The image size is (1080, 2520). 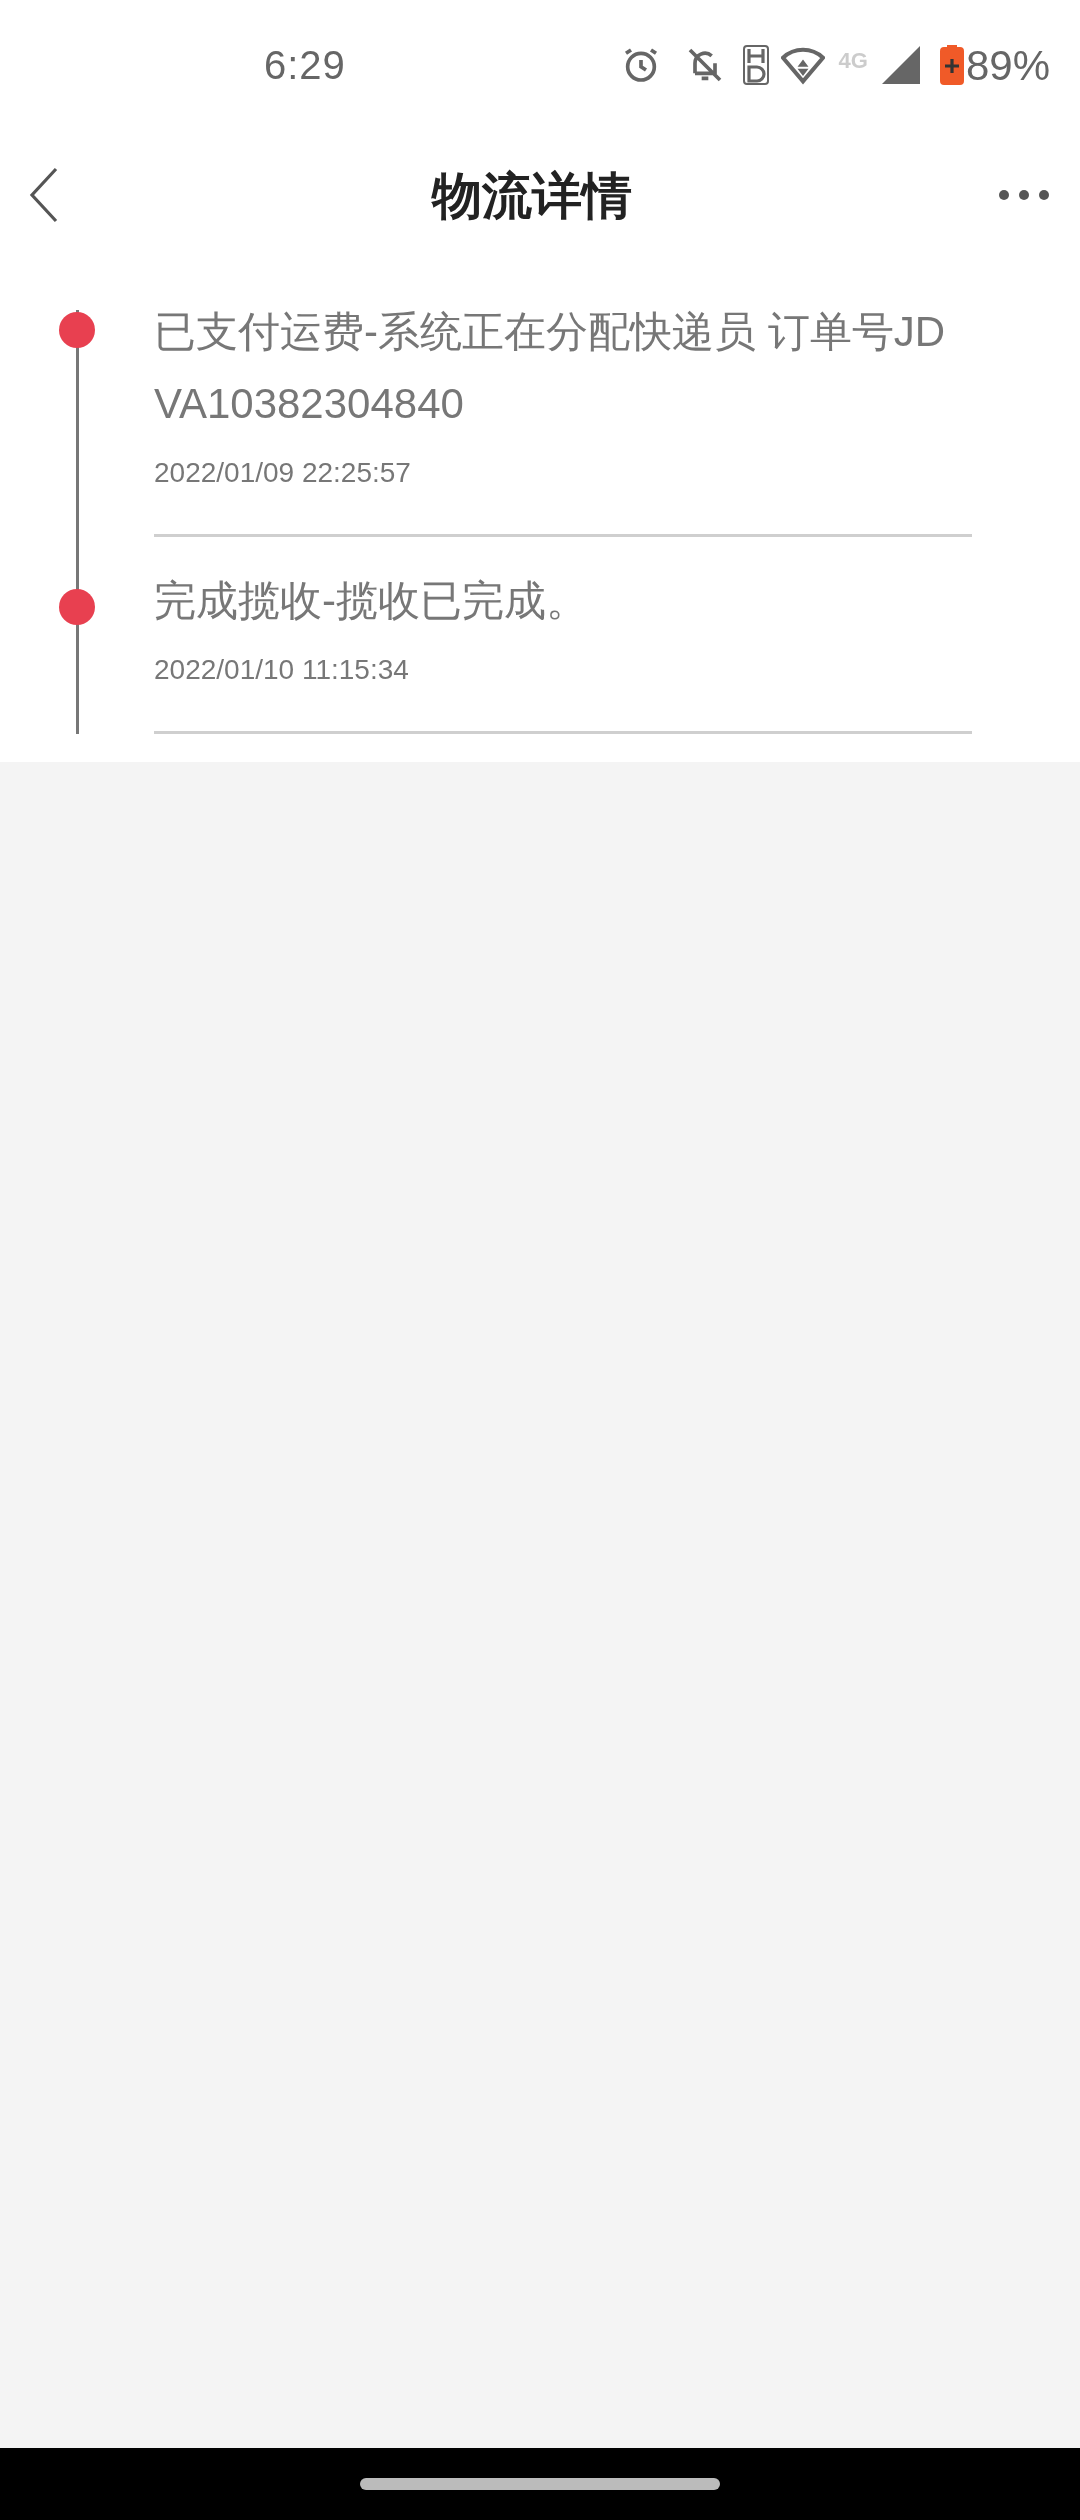 What do you see at coordinates (44, 195) in the screenshot?
I see `back-icon` at bounding box center [44, 195].